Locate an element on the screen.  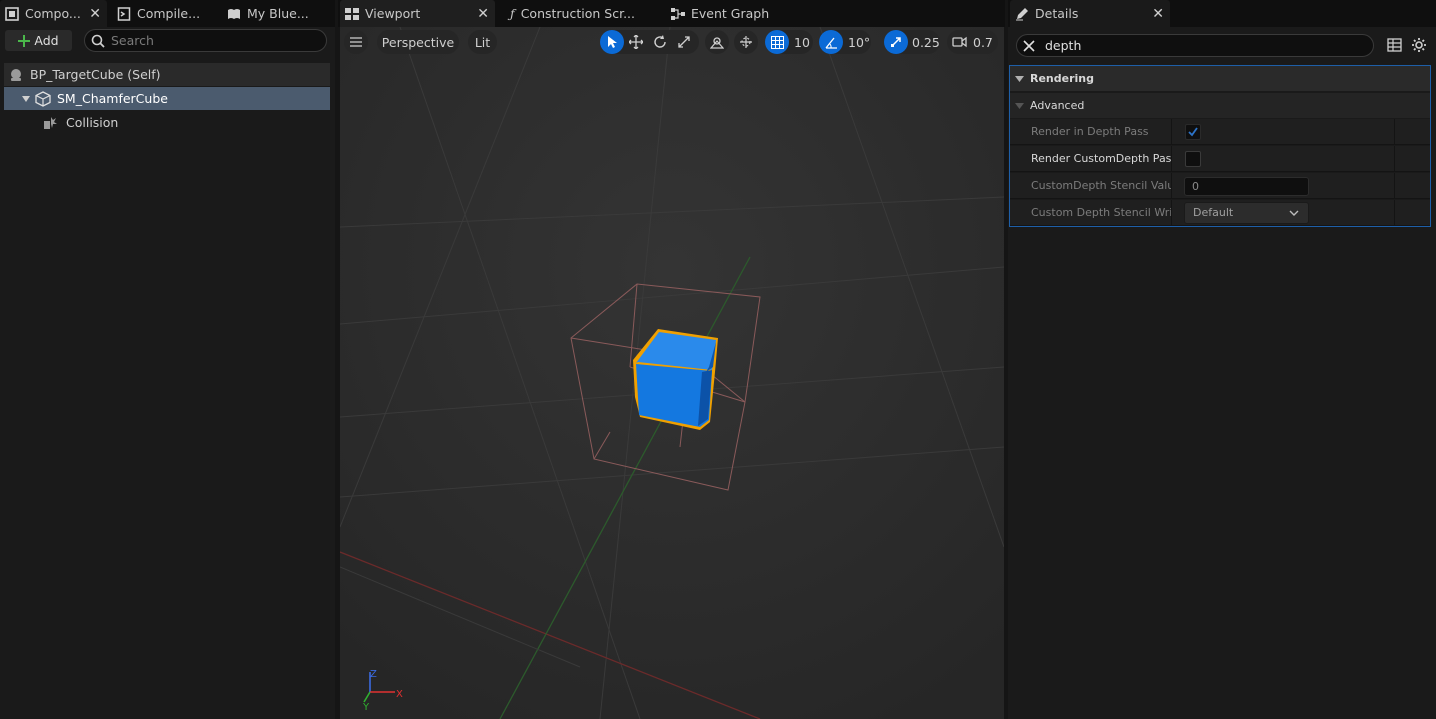
category-advanced: Advanced is located at coordinates (1220, 106).